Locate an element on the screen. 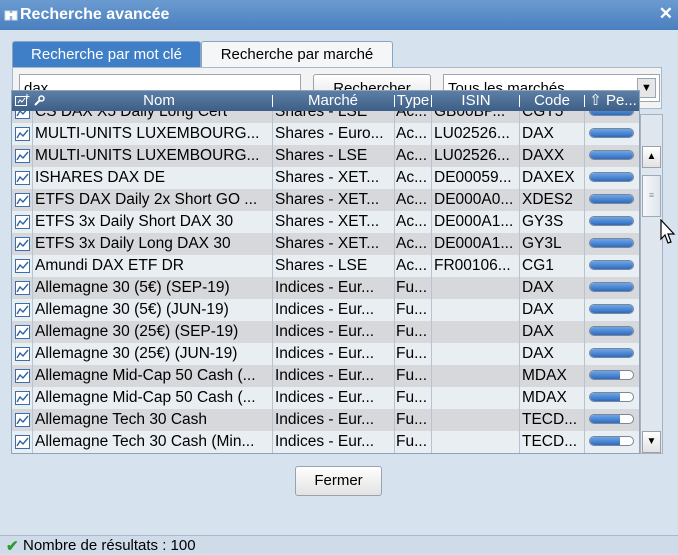 The width and height of the screenshot is (678, 555). column-header-code: Code is located at coordinates (552, 101).